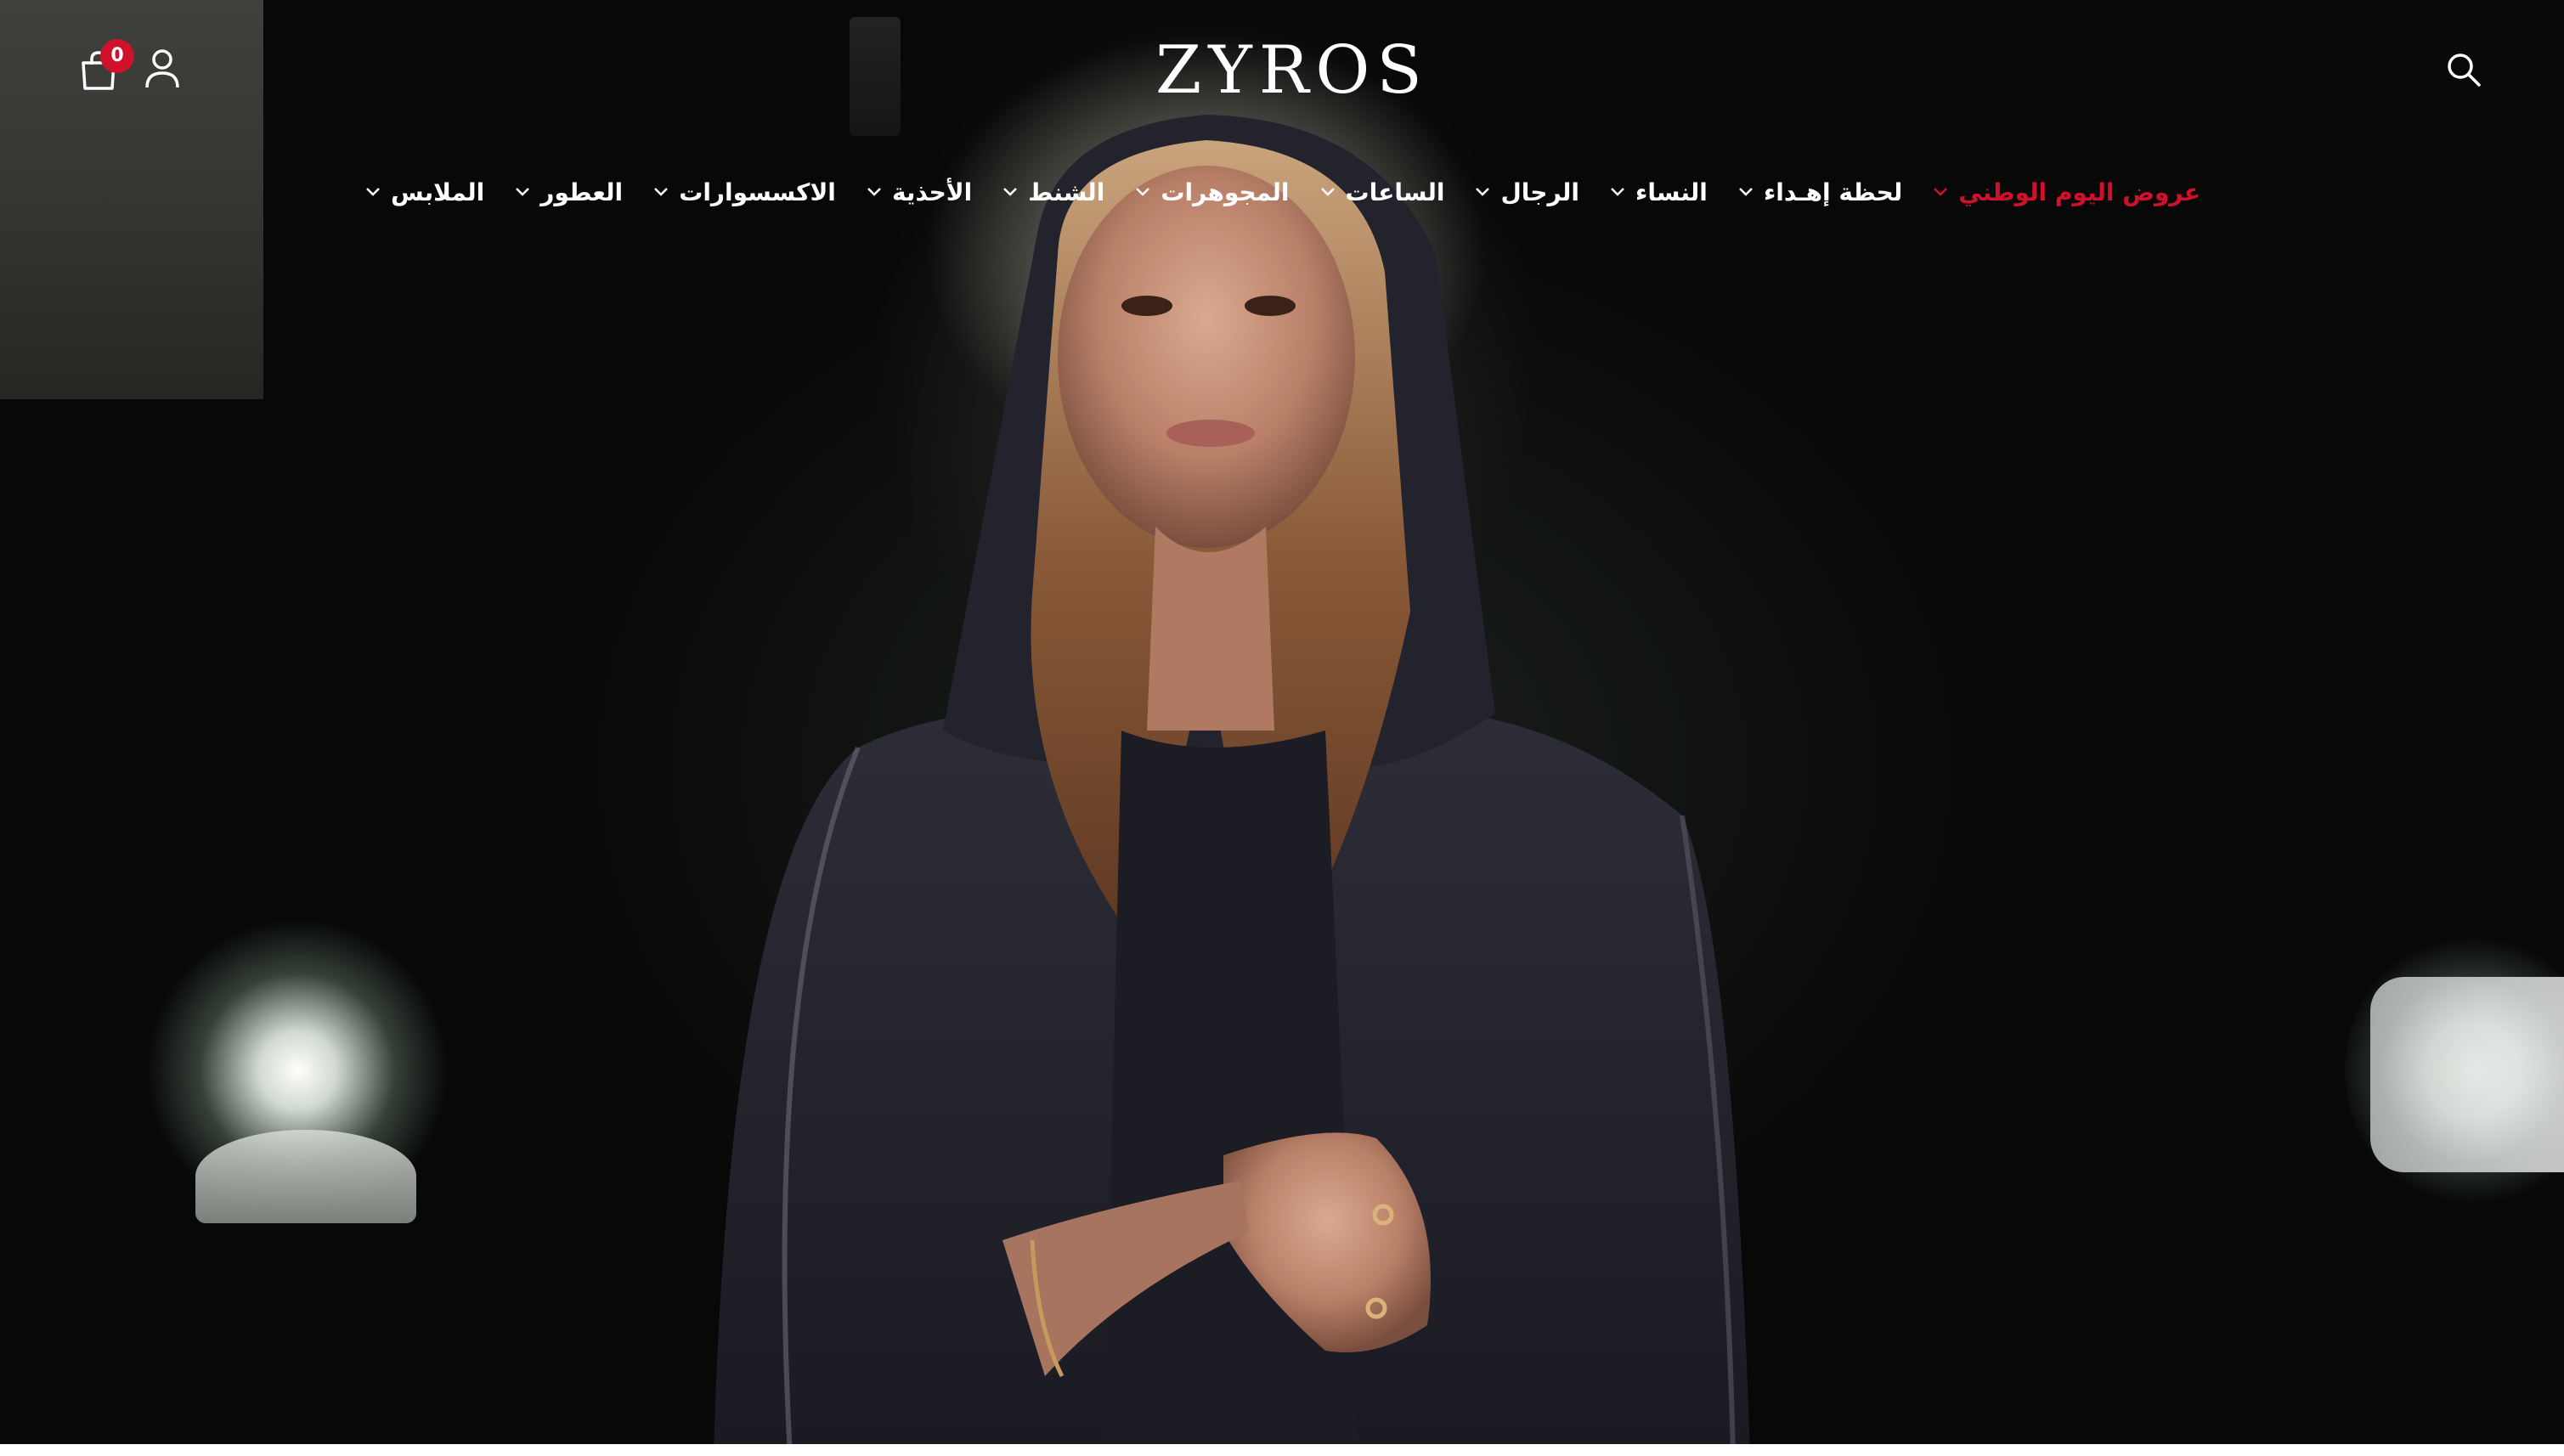  I want to click on nav-item-label: المجوهرات, so click(1225, 192).